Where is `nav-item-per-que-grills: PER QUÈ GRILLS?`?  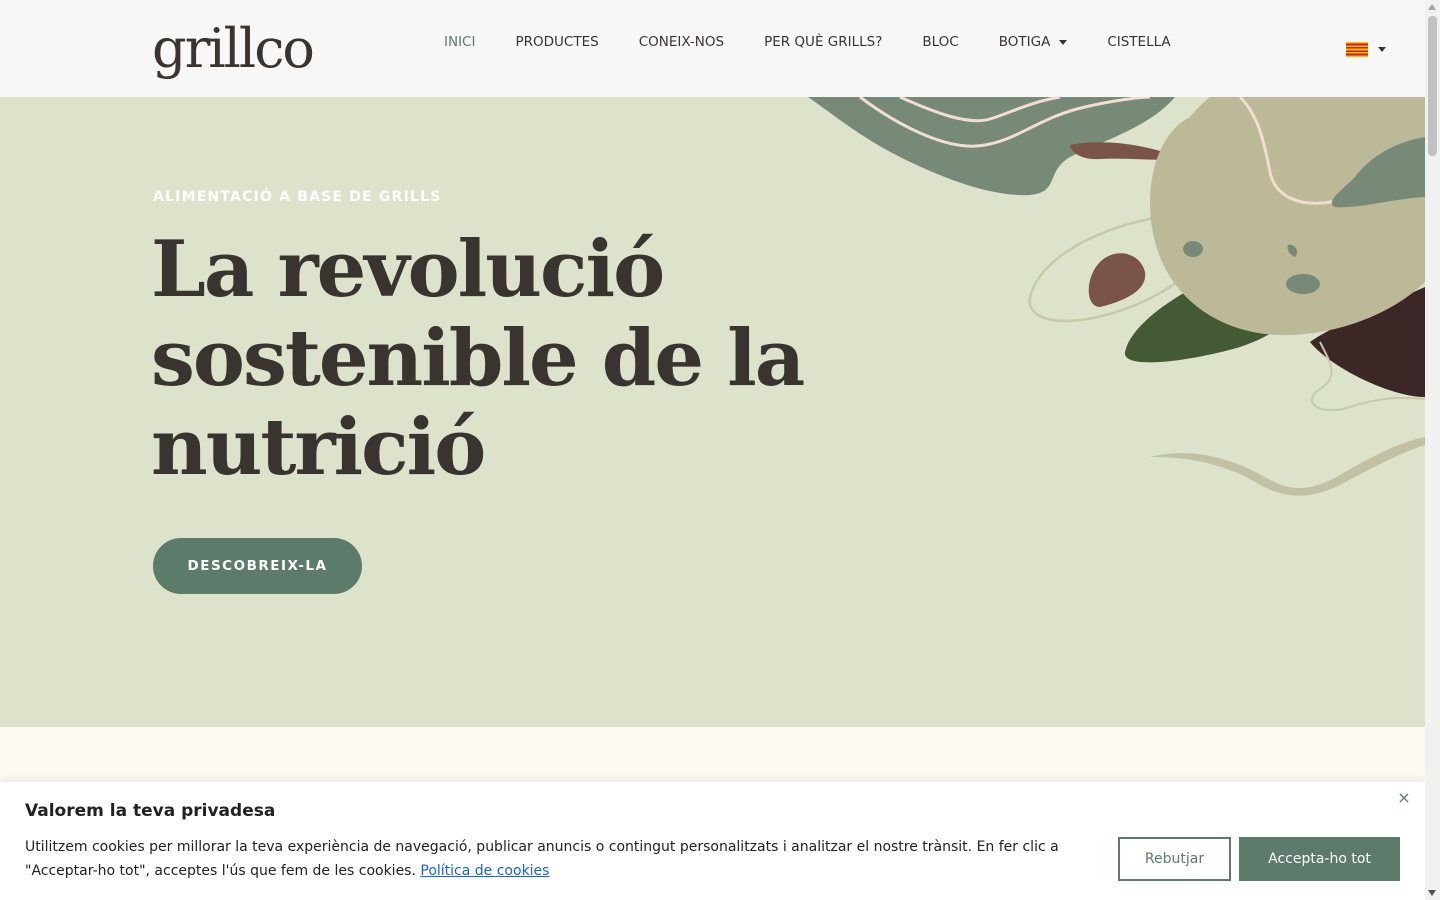 nav-item-per-que-grills: PER QUÈ GRILLS? is located at coordinates (823, 42).